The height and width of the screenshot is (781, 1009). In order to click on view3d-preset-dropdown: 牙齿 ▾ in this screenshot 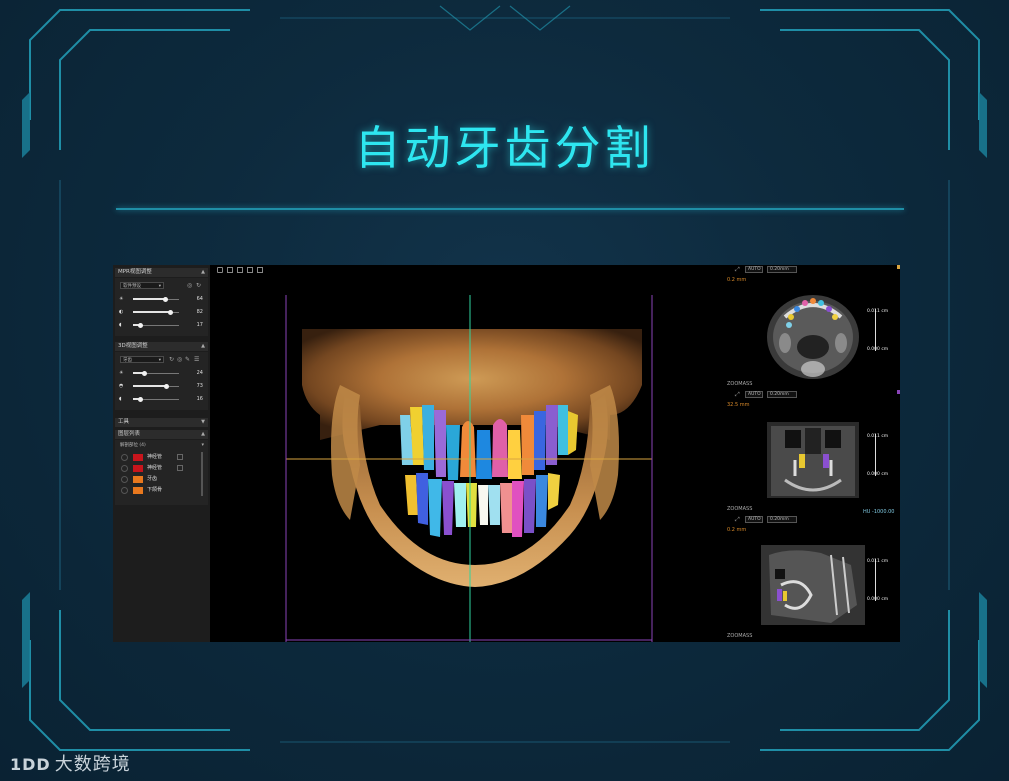, I will do `click(142, 359)`.